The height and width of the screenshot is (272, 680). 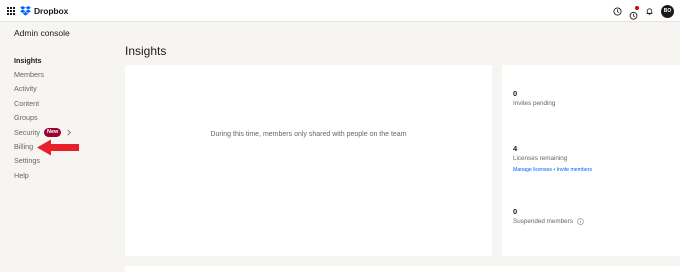 What do you see at coordinates (26, 118) in the screenshot?
I see `sidebar-item-label: Groups` at bounding box center [26, 118].